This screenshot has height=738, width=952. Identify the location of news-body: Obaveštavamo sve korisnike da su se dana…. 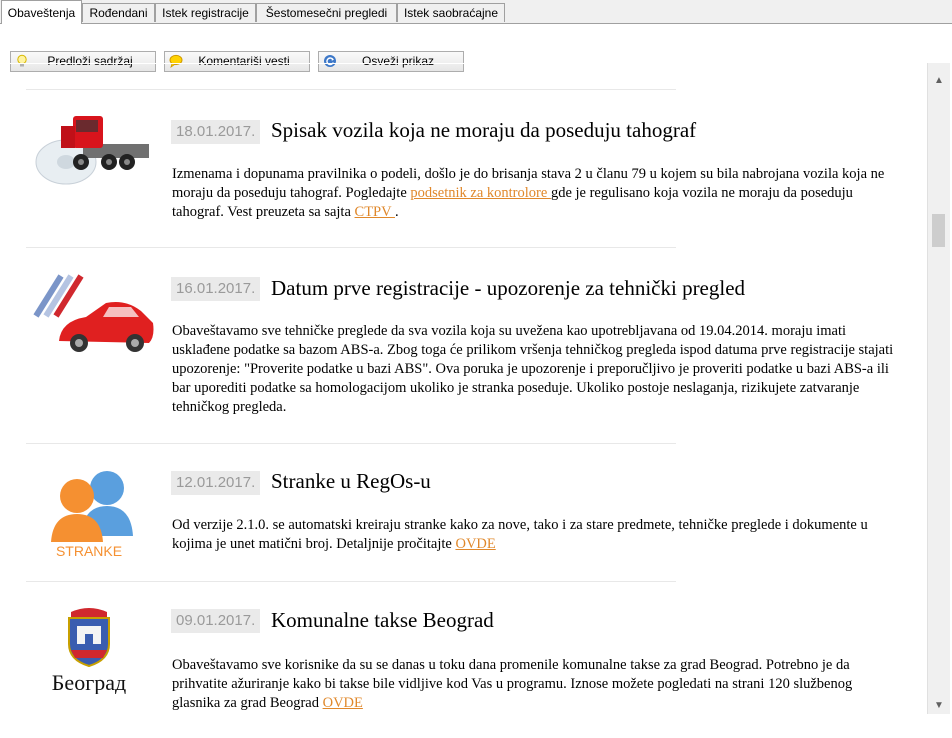
(534, 684).